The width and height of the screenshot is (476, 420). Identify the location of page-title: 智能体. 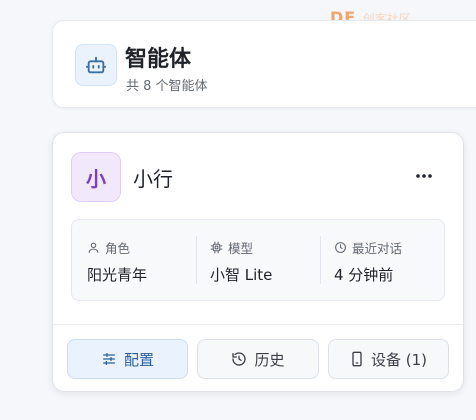
(158, 59).